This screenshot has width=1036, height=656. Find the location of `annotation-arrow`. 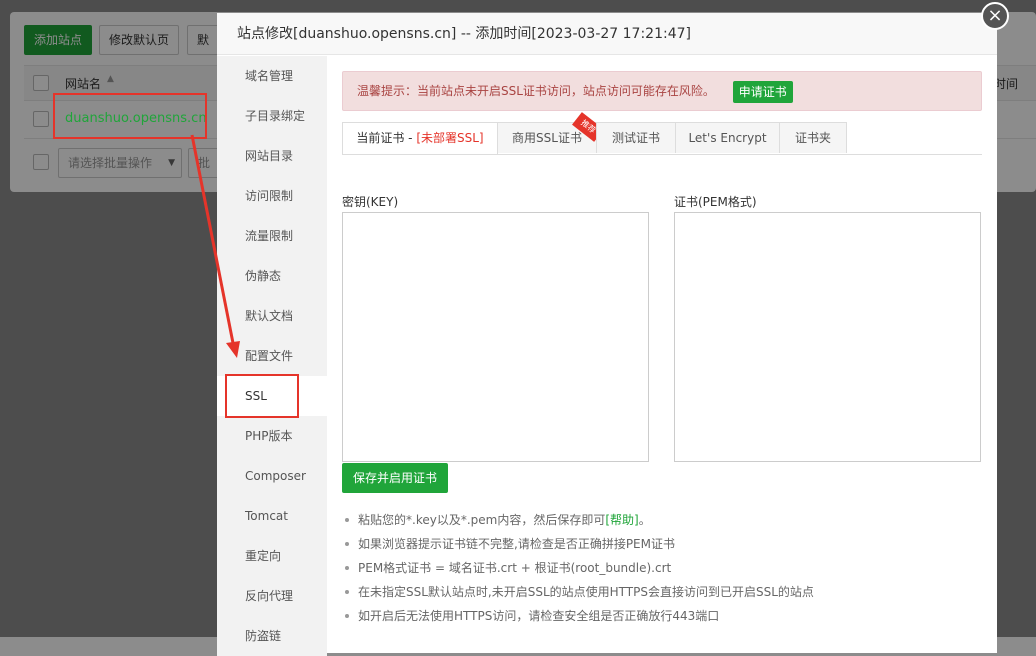

annotation-arrow is located at coordinates (215, 246).